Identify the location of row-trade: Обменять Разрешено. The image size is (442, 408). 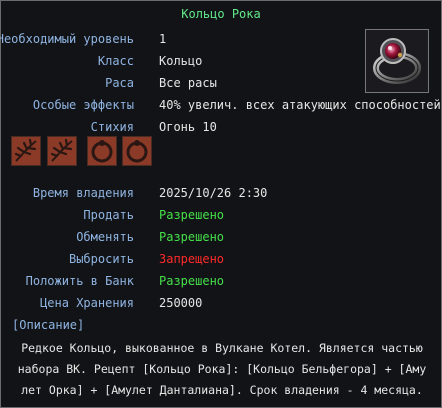
(221, 237).